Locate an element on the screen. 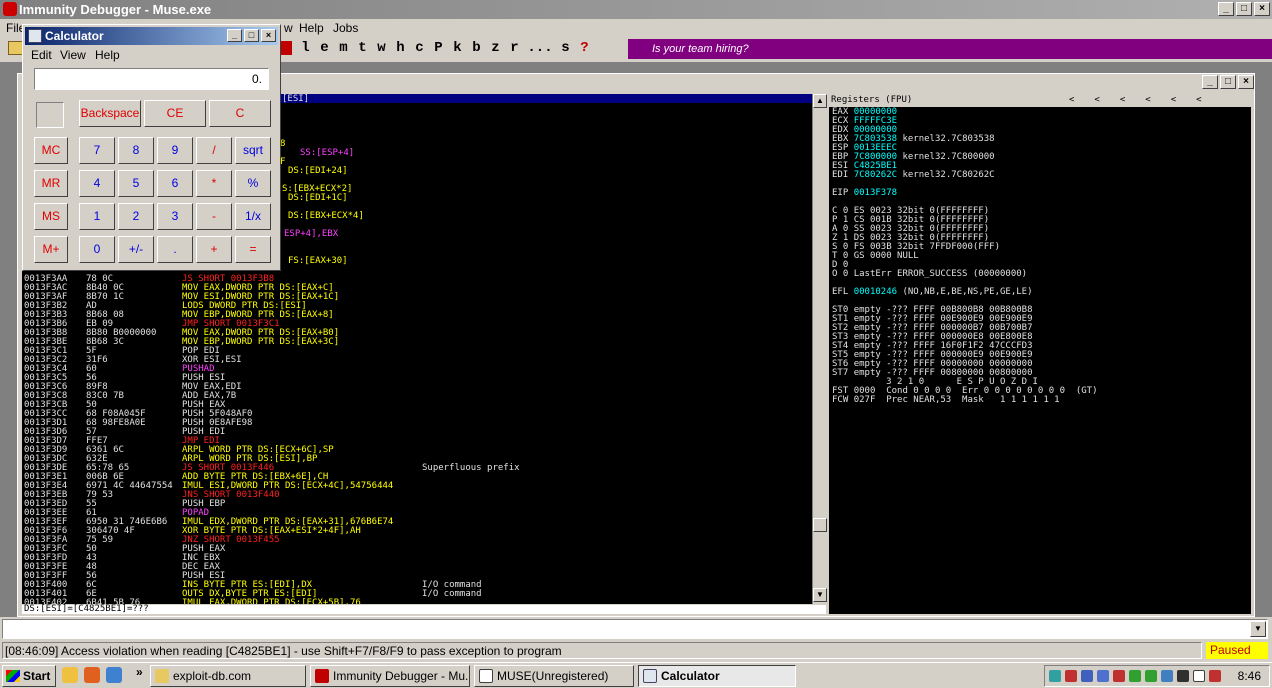  disasm-row: 0013F3ED 55 PUSH EBP is located at coordinates (416, 504).